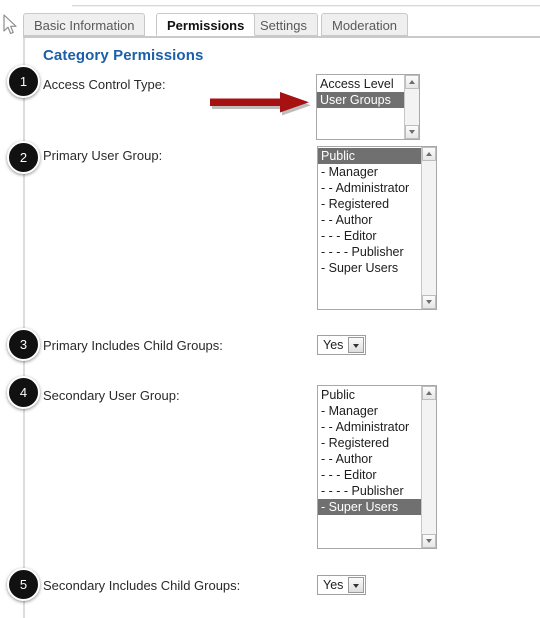 This screenshot has height=618, width=540. What do you see at coordinates (333, 585) in the screenshot?
I see `secondary-includes-child-groups-value: Yes` at bounding box center [333, 585].